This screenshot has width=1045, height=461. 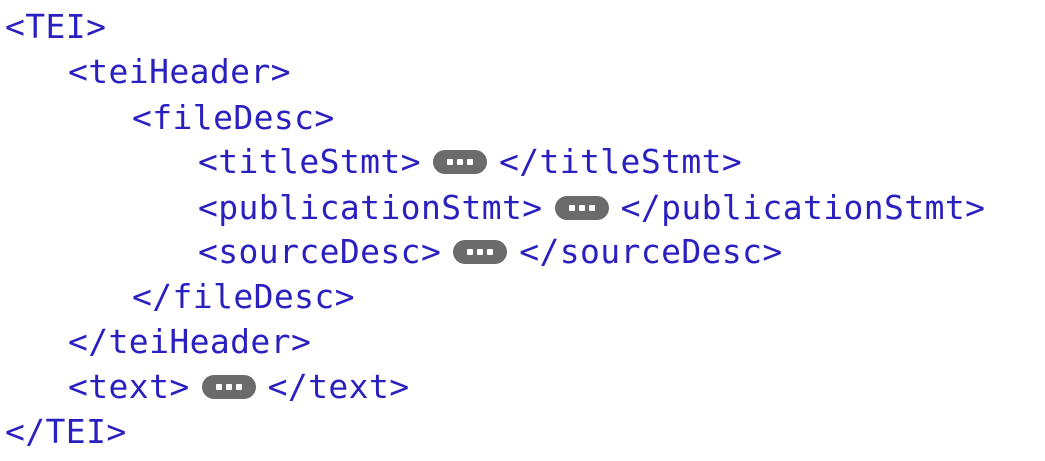 What do you see at coordinates (179, 71) in the screenshot?
I see `teiheader-open-tag: <teiHeader>` at bounding box center [179, 71].